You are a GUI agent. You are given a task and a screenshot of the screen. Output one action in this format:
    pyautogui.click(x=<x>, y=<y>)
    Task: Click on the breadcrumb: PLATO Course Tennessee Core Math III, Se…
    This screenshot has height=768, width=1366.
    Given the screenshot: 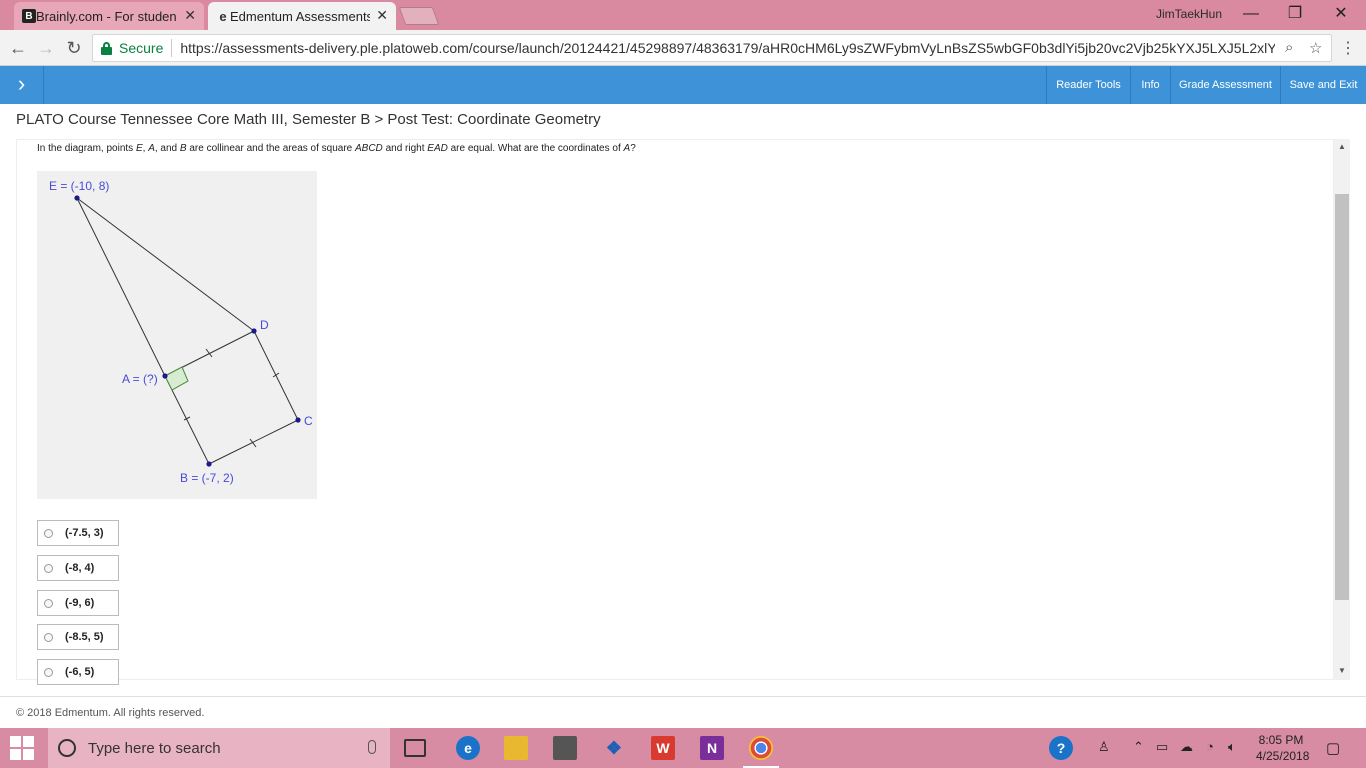 What is the action you would take?
    pyautogui.click(x=308, y=119)
    